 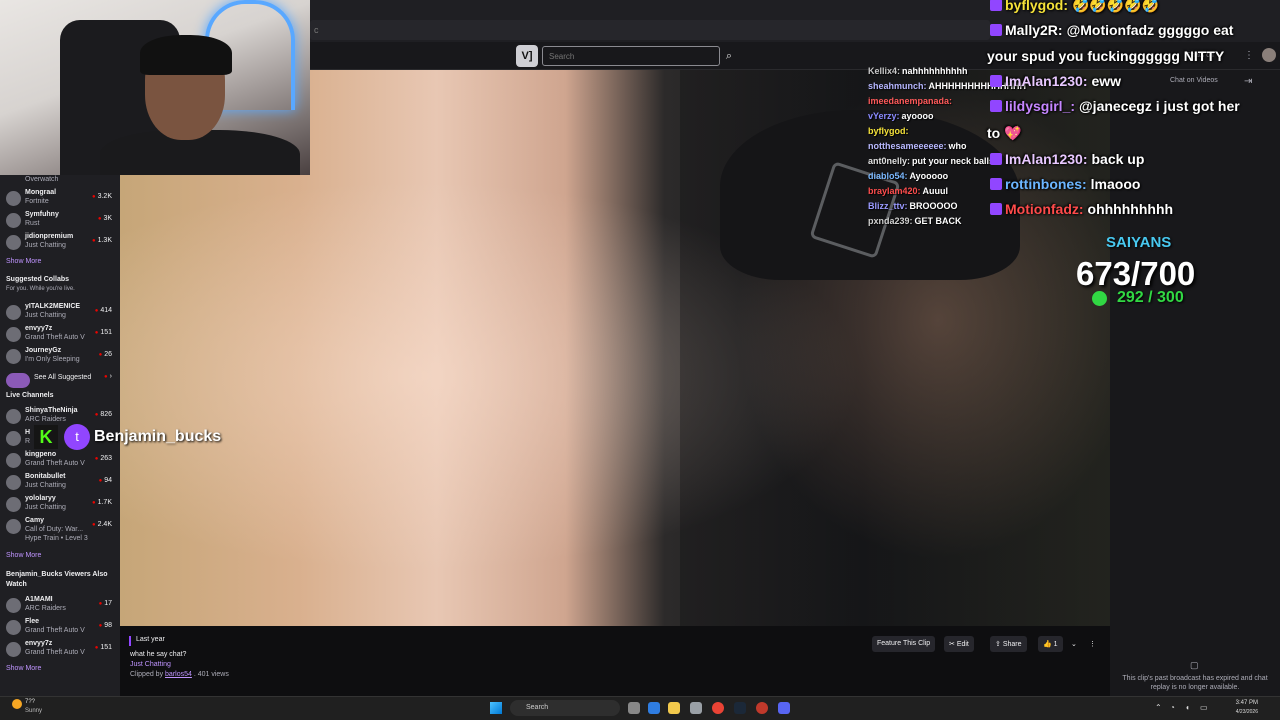 I want to click on chrome-icon, so click(x=718, y=708).